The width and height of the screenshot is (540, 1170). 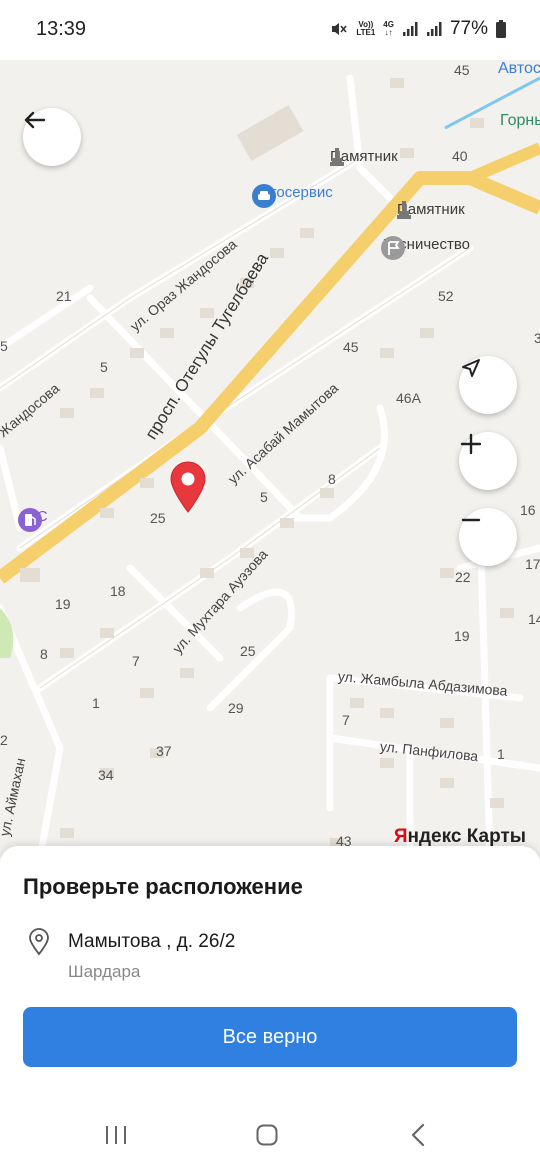 I want to click on house-number: 34, so click(x=106, y=775).